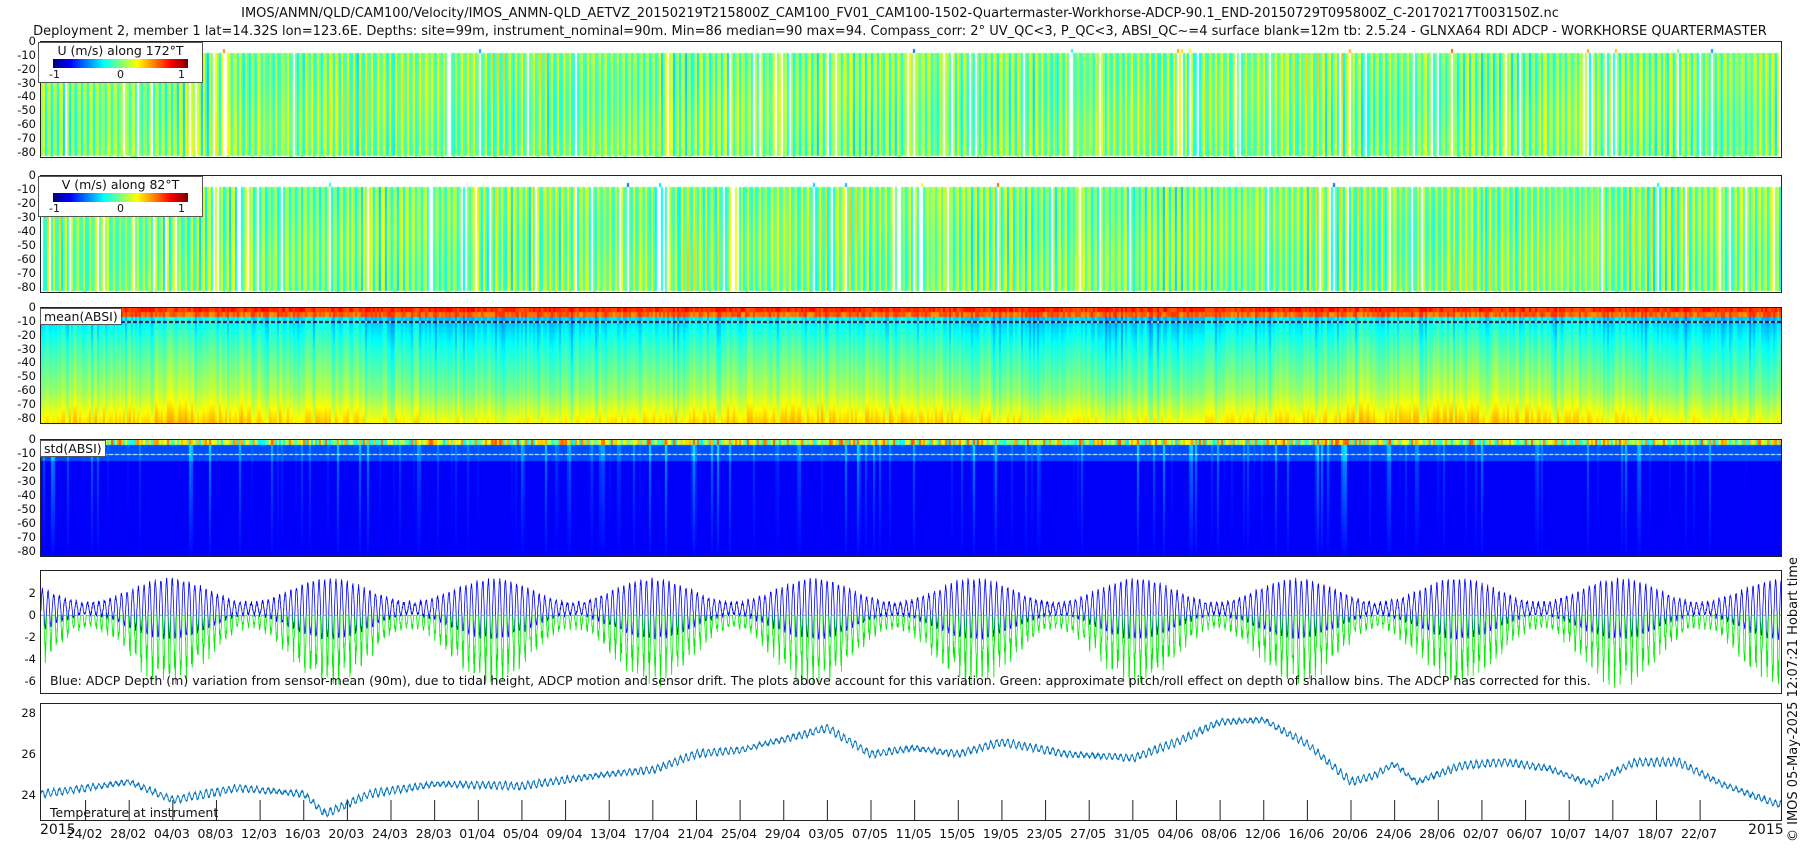 This screenshot has height=850, width=1800. Describe the element at coordinates (1000, 833) in the screenshot. I see `x-tick-label: 19/05` at that location.